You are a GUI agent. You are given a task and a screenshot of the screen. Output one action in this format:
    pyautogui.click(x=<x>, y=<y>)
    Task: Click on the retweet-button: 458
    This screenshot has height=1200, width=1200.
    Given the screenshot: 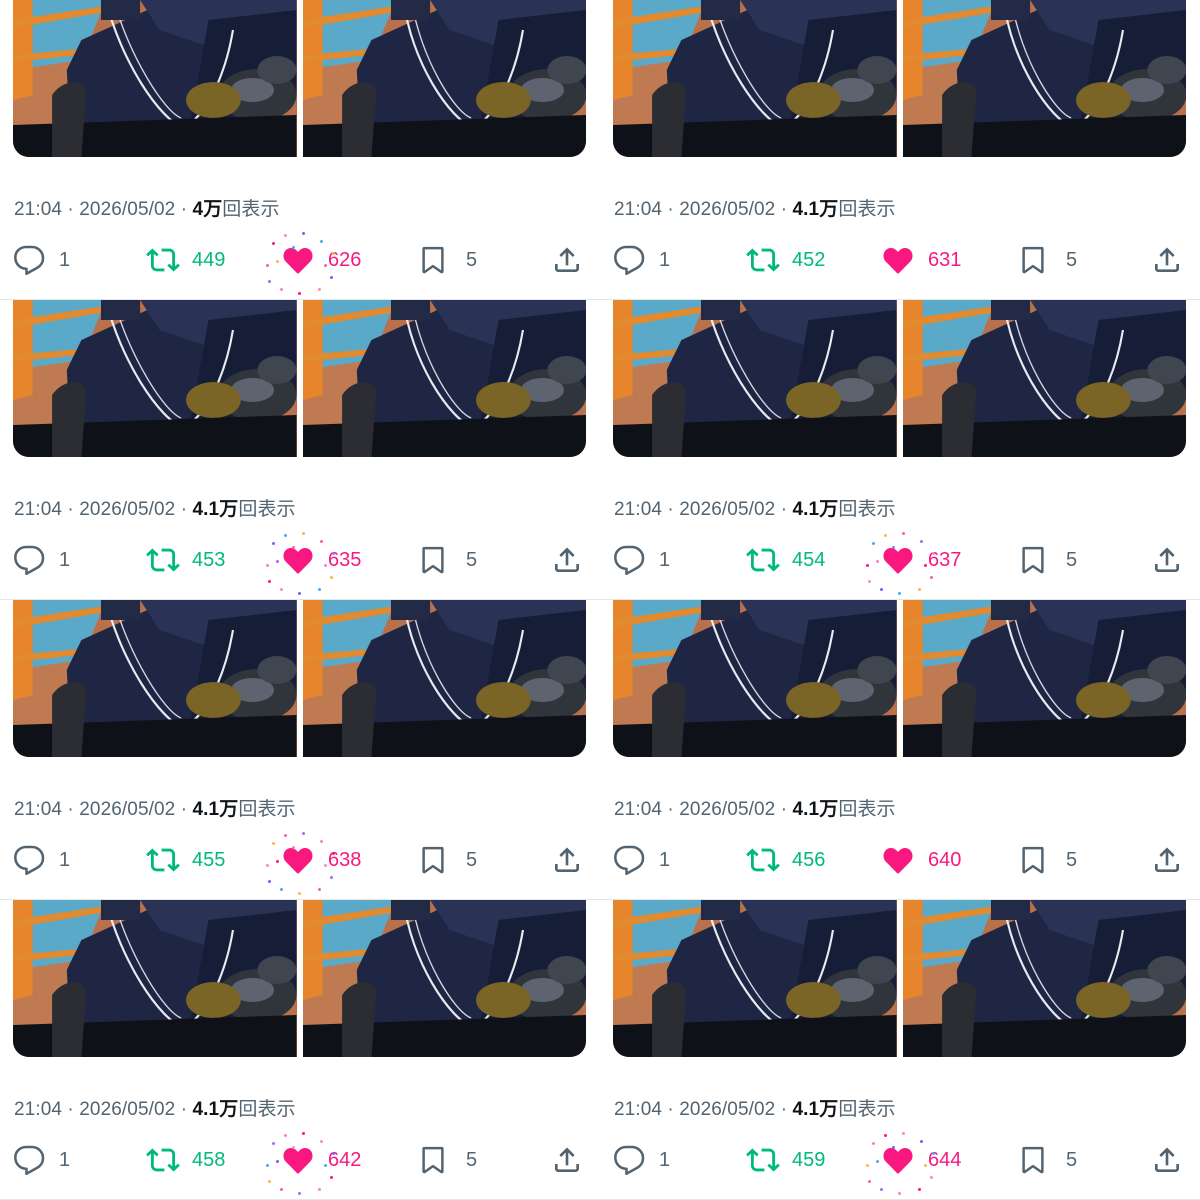 What is the action you would take?
    pyautogui.click(x=185, y=1160)
    